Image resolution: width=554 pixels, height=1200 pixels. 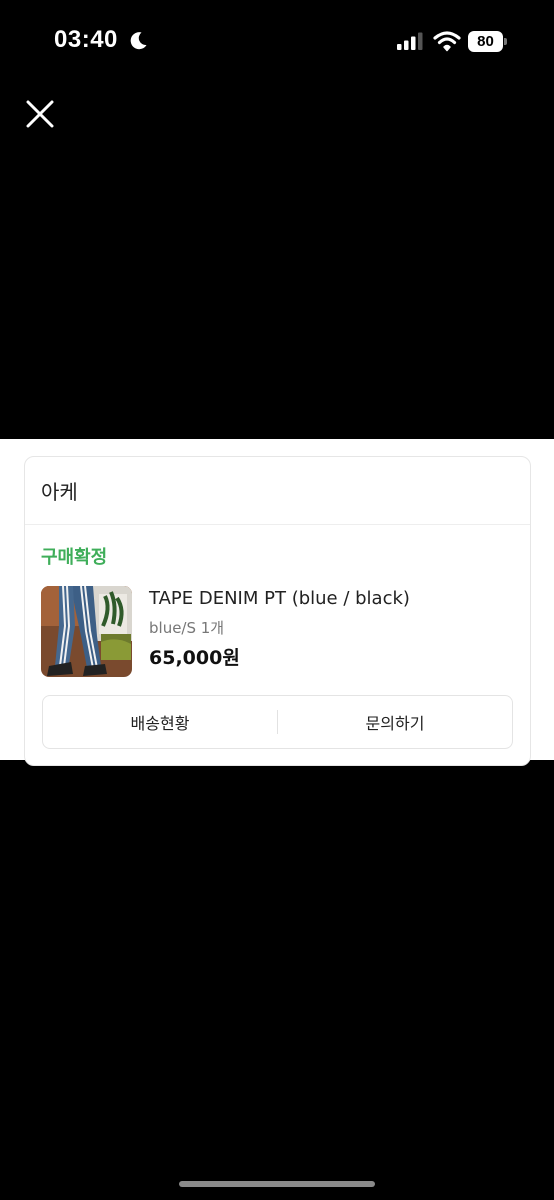 What do you see at coordinates (277, 1184) in the screenshot?
I see `home-indicator` at bounding box center [277, 1184].